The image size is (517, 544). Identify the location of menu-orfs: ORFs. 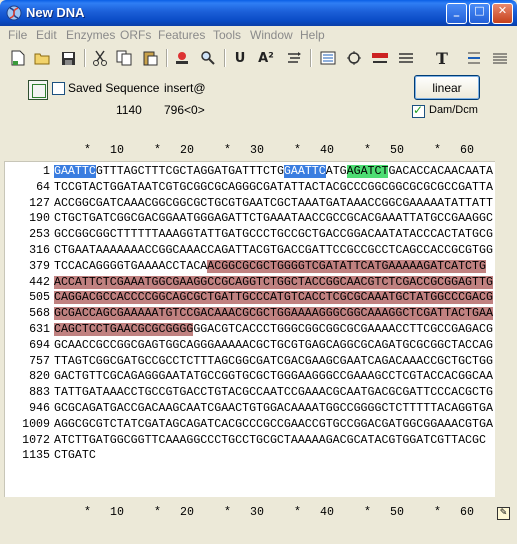
(135, 35).